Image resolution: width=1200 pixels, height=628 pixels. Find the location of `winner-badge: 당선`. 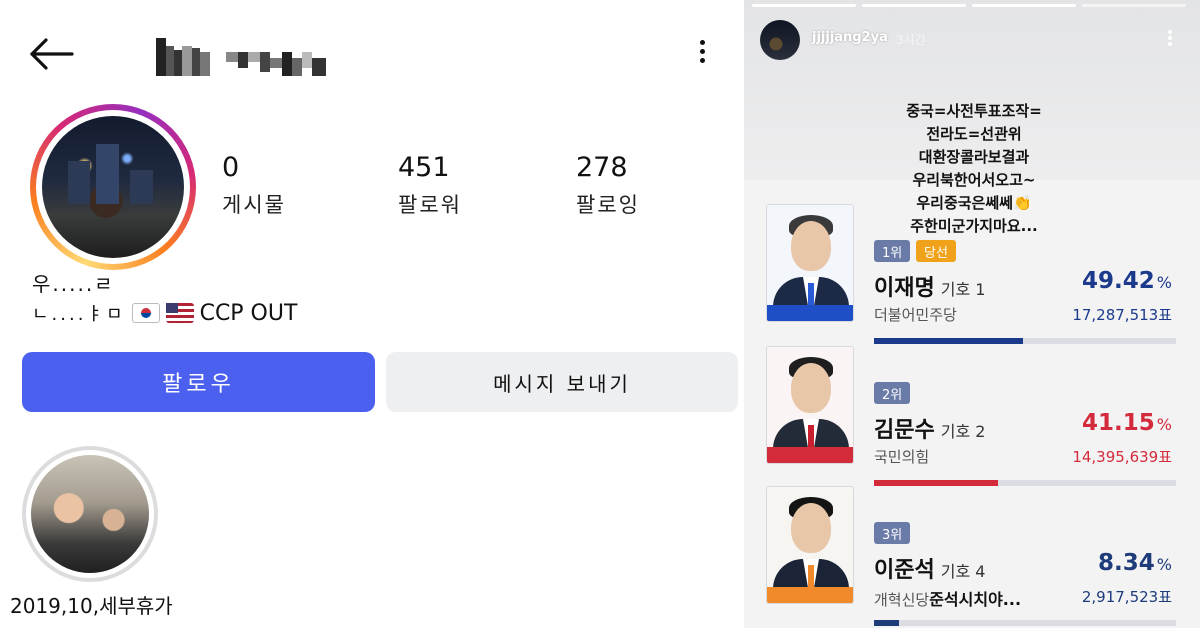

winner-badge: 당선 is located at coordinates (936, 251).